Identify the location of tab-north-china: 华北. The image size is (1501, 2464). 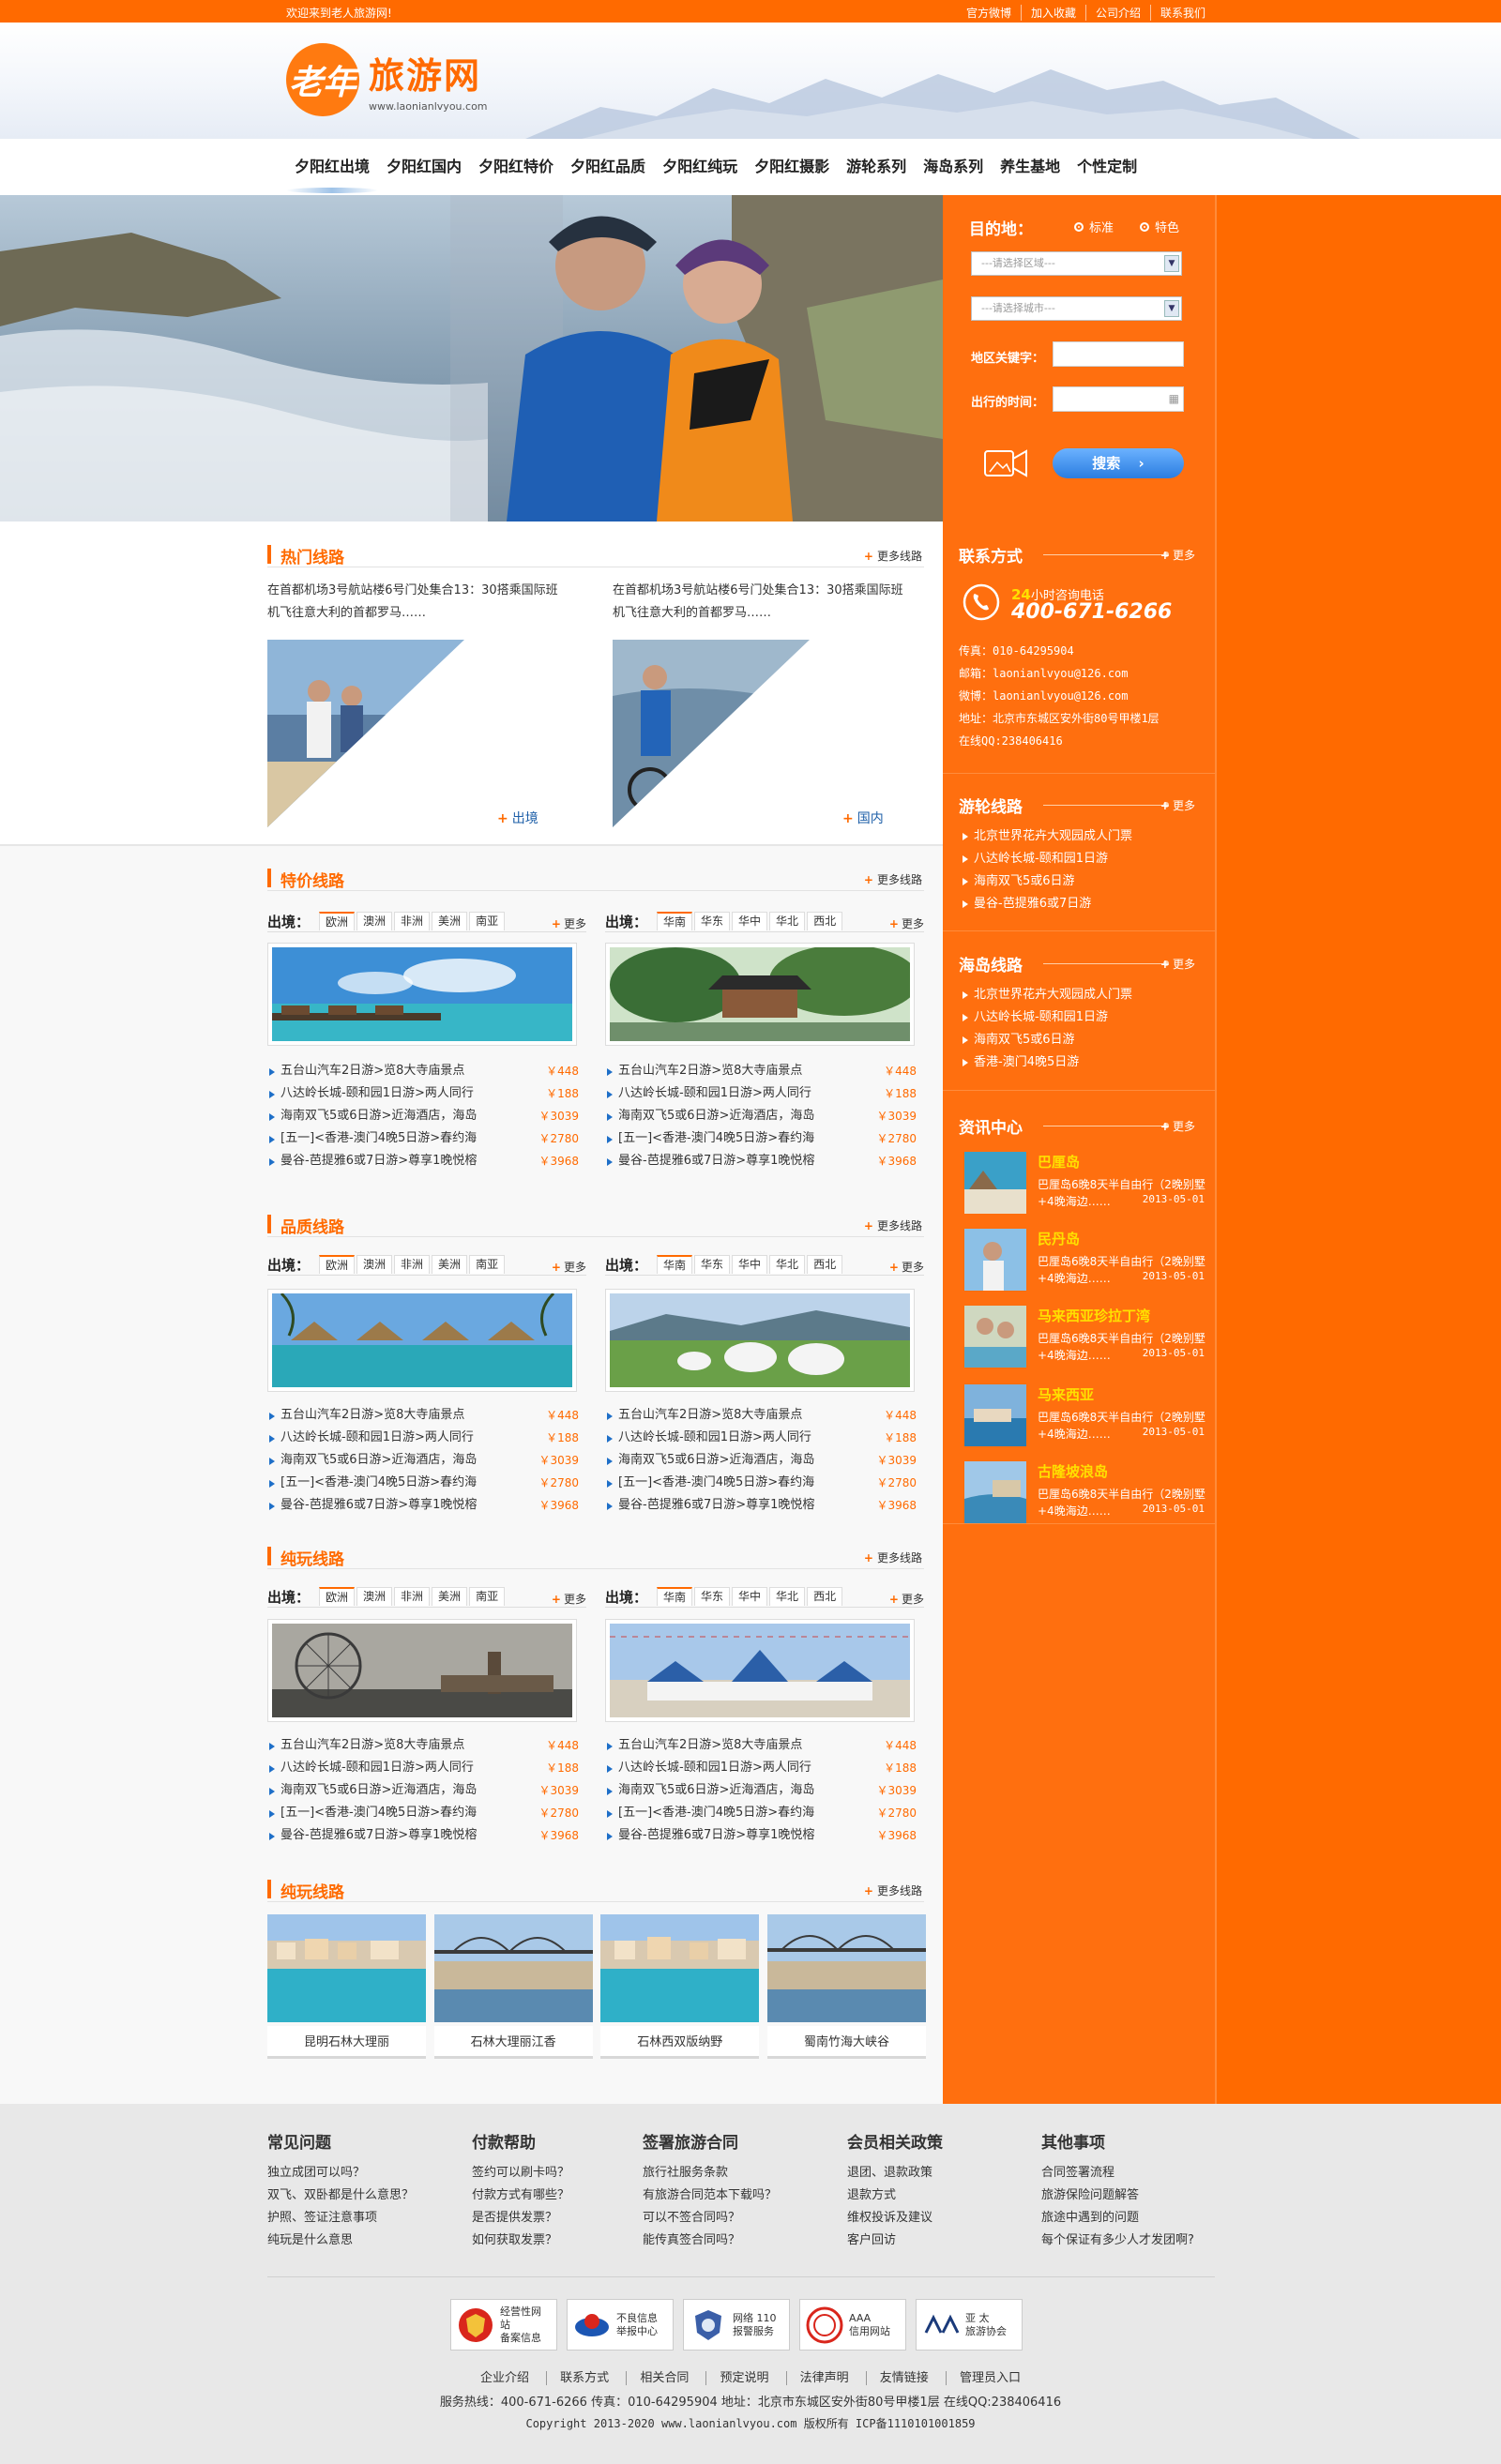
(787, 921).